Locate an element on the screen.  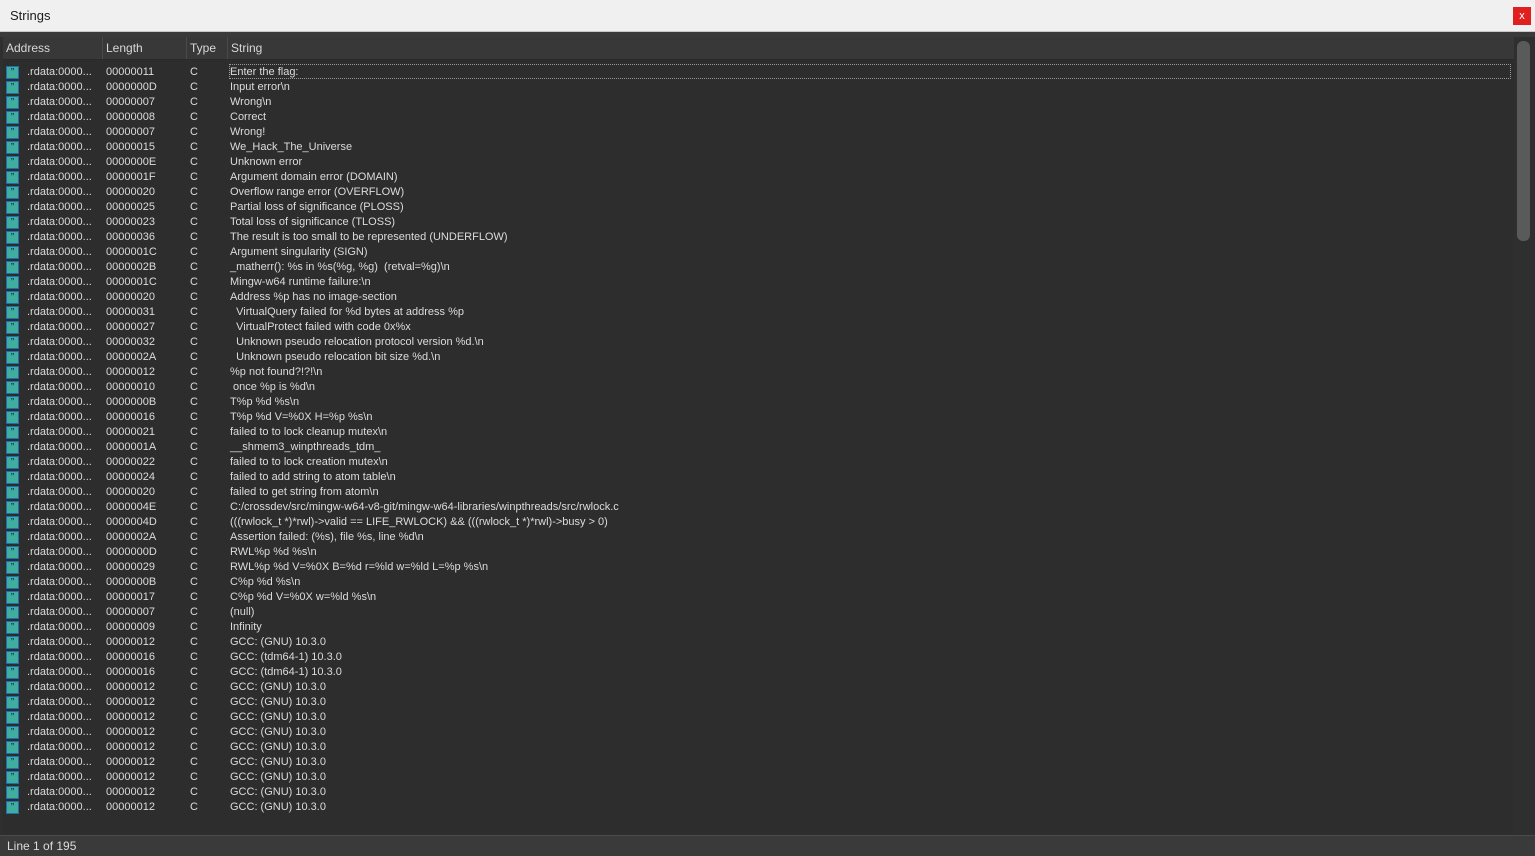
table-row: ” .rdata:0000... 00000011 C Enter the flag: is located at coordinates (758, 72).